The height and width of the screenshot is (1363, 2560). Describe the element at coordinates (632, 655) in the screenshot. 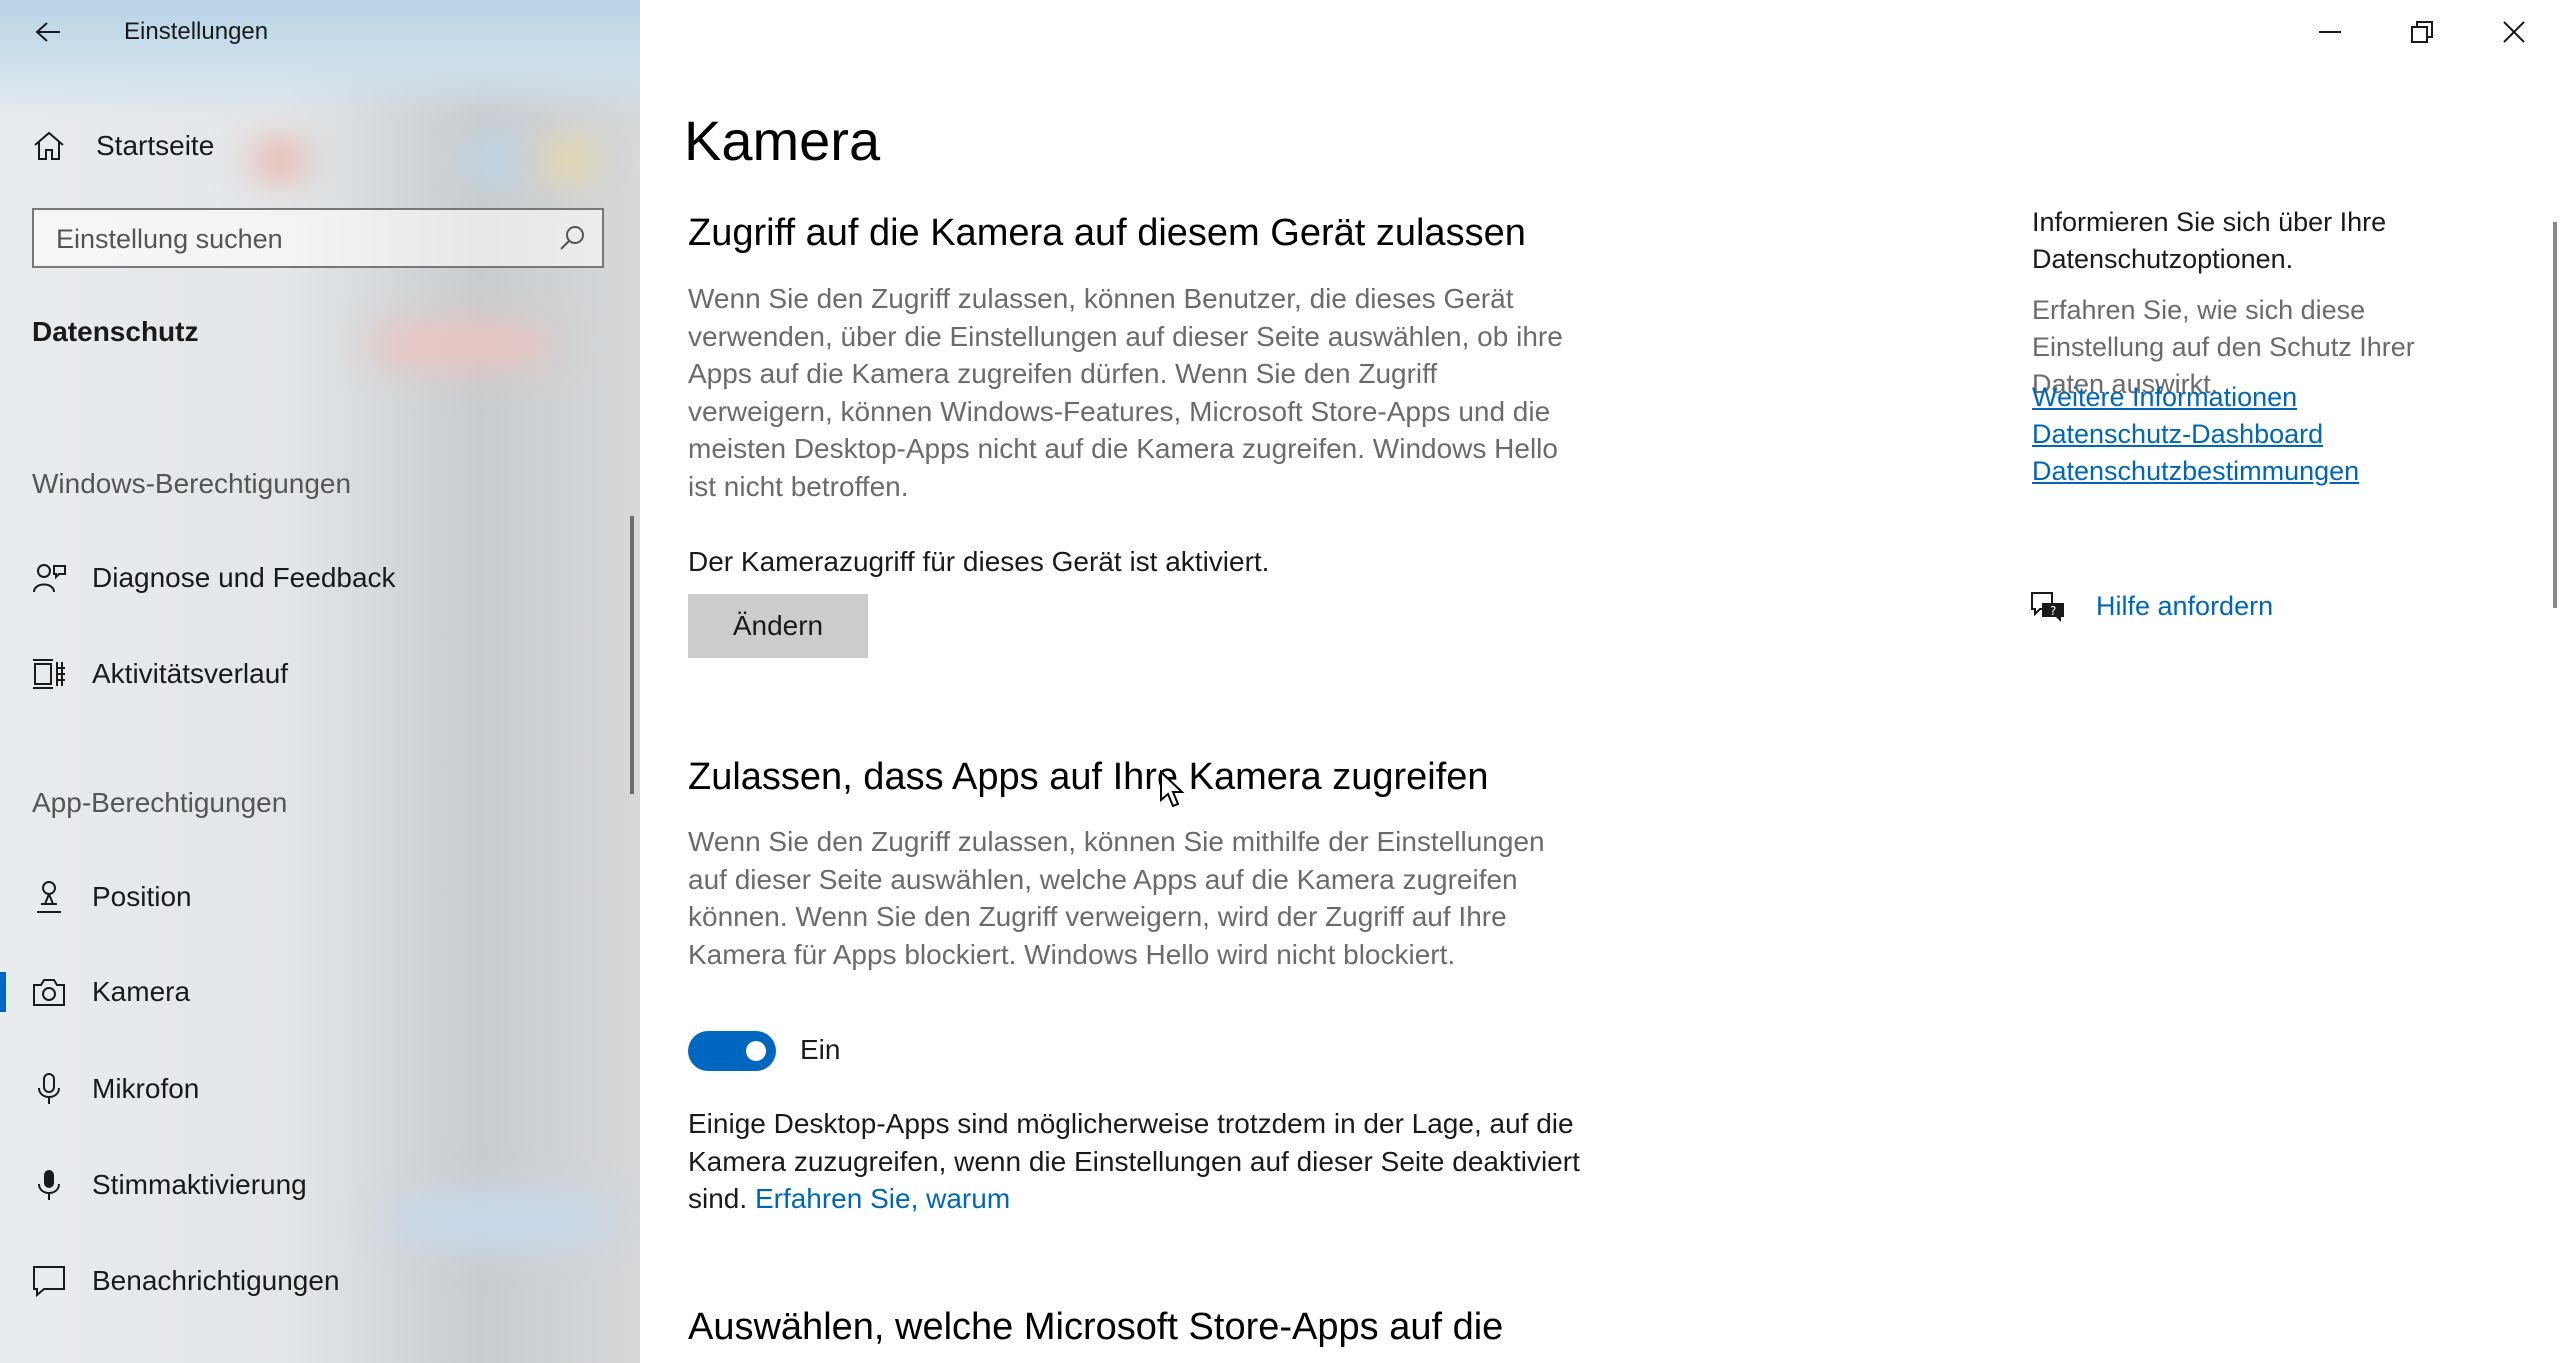

I see `sidebar-scrollbar` at that location.